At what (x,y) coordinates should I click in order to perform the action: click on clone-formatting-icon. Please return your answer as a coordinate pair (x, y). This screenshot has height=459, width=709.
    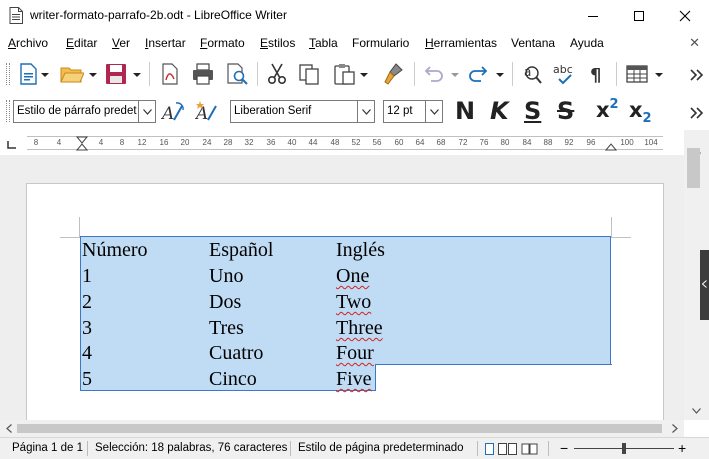
    Looking at the image, I should click on (394, 74).